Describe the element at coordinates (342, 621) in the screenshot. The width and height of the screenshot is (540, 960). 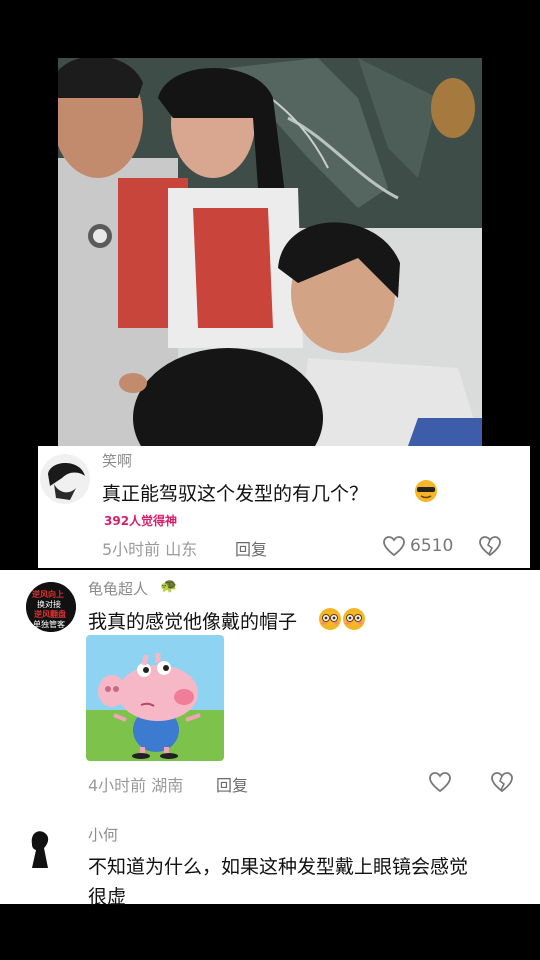
I see `flushed-emoji-icon` at that location.